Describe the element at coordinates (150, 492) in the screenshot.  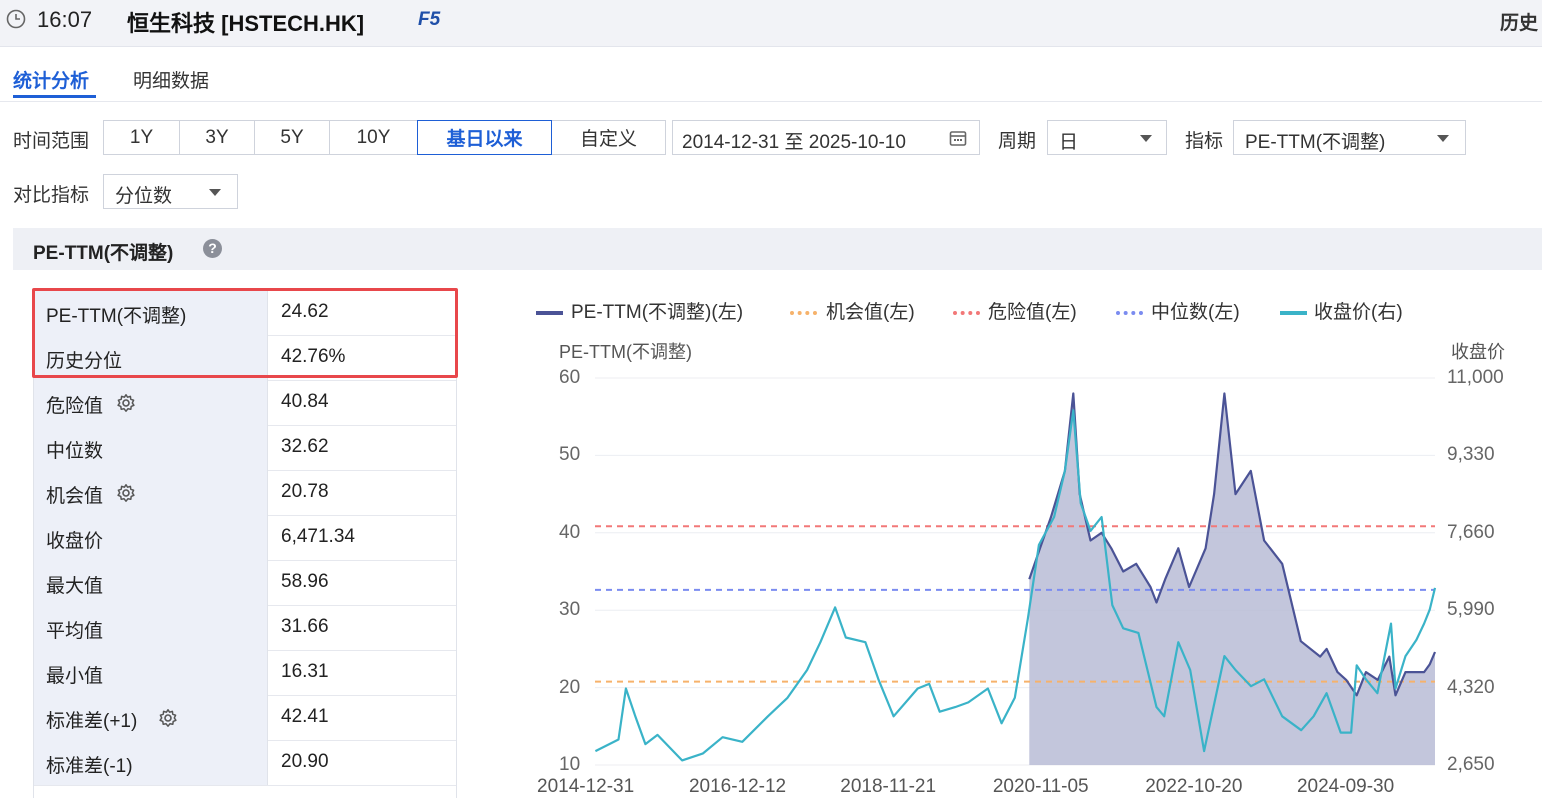
I see `stats-row-name-cell: 机会值` at that location.